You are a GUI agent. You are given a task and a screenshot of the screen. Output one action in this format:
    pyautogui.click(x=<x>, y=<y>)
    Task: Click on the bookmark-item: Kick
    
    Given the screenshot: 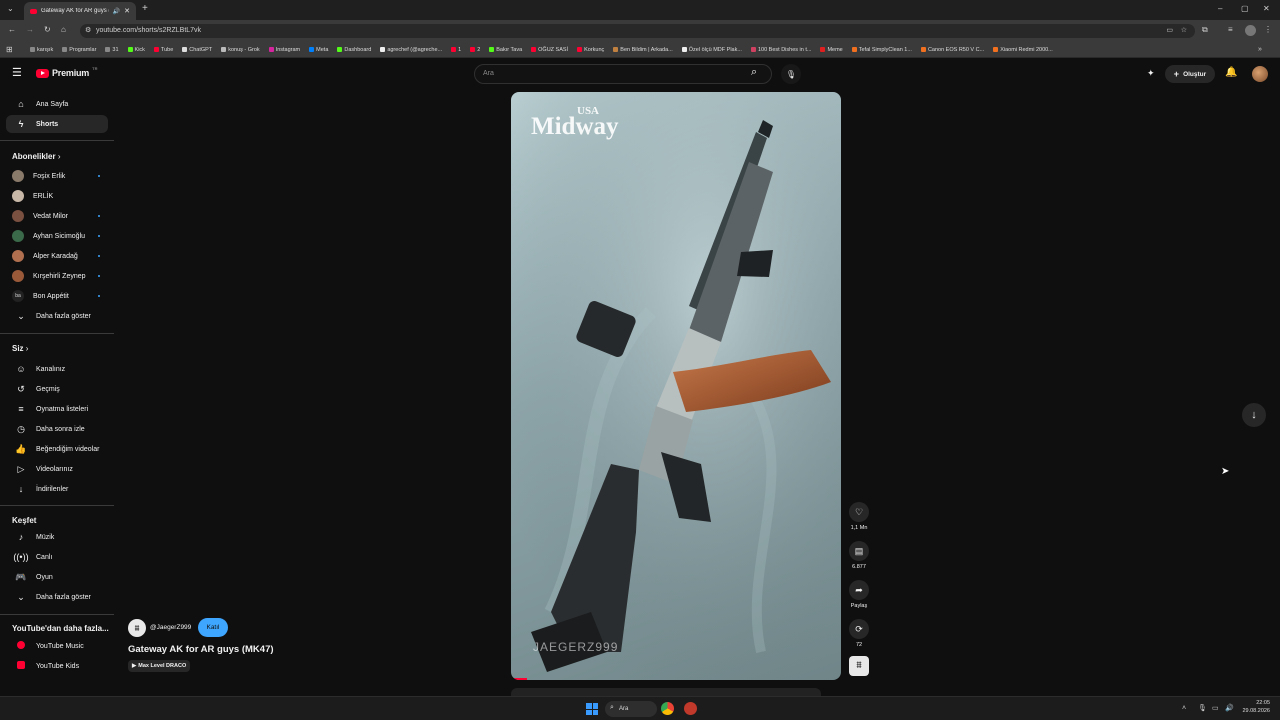 What is the action you would take?
    pyautogui.click(x=136, y=50)
    